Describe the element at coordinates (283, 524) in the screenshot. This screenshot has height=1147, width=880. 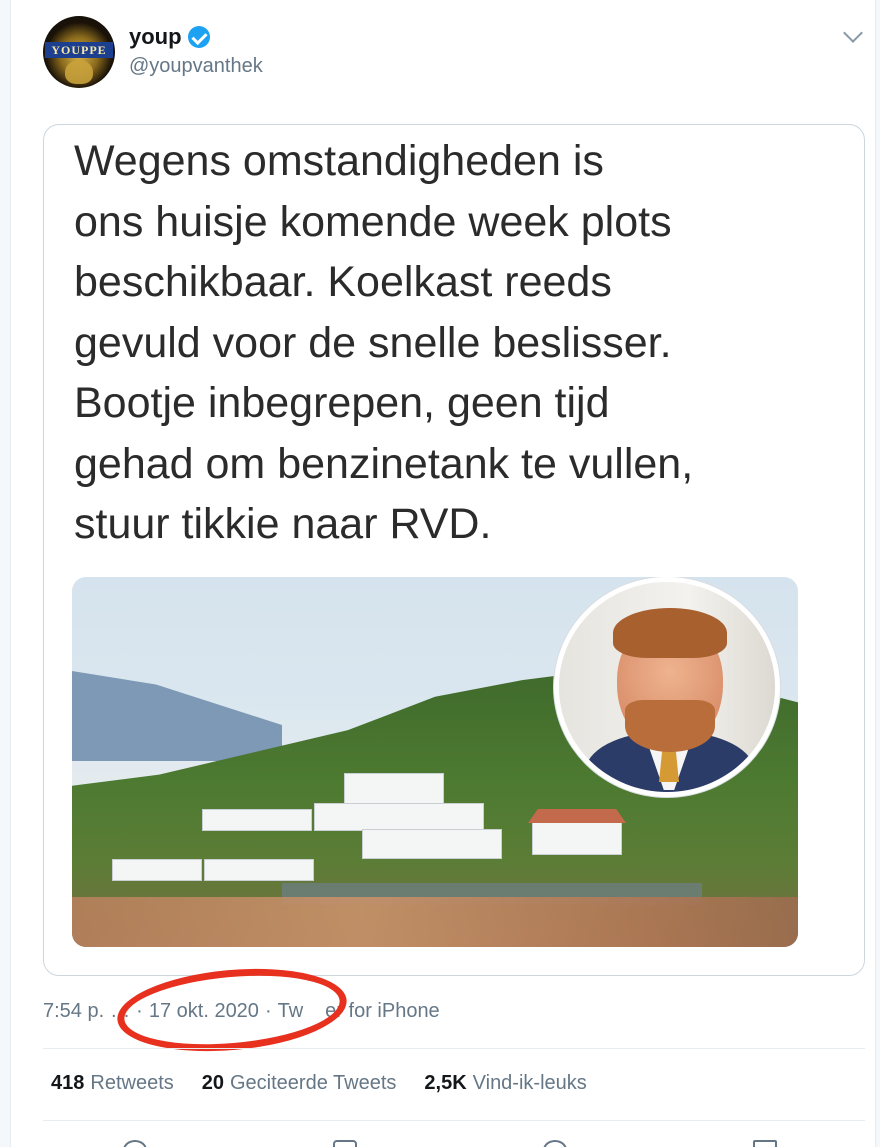
I see `quote-line: stuur tikkie naar RVD.` at that location.